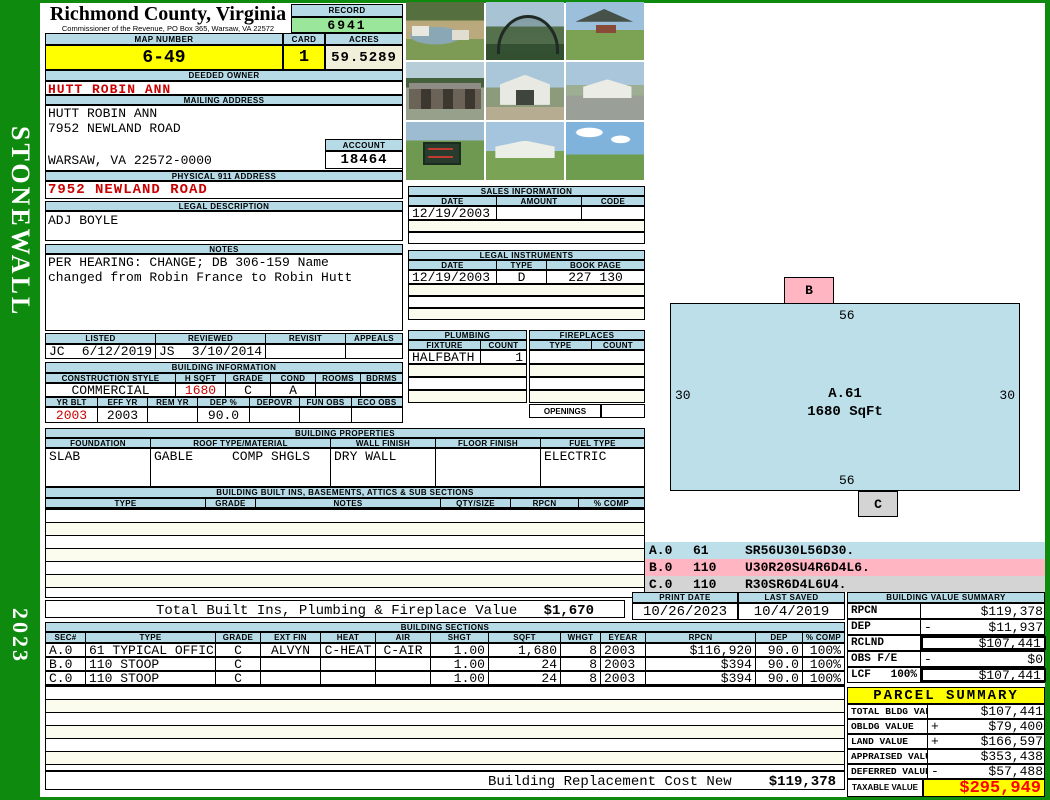 The height and width of the screenshot is (800, 1050). Describe the element at coordinates (224, 390) in the screenshot. I see `building-info-values-1: COMMERCIAL 1680 C A` at that location.